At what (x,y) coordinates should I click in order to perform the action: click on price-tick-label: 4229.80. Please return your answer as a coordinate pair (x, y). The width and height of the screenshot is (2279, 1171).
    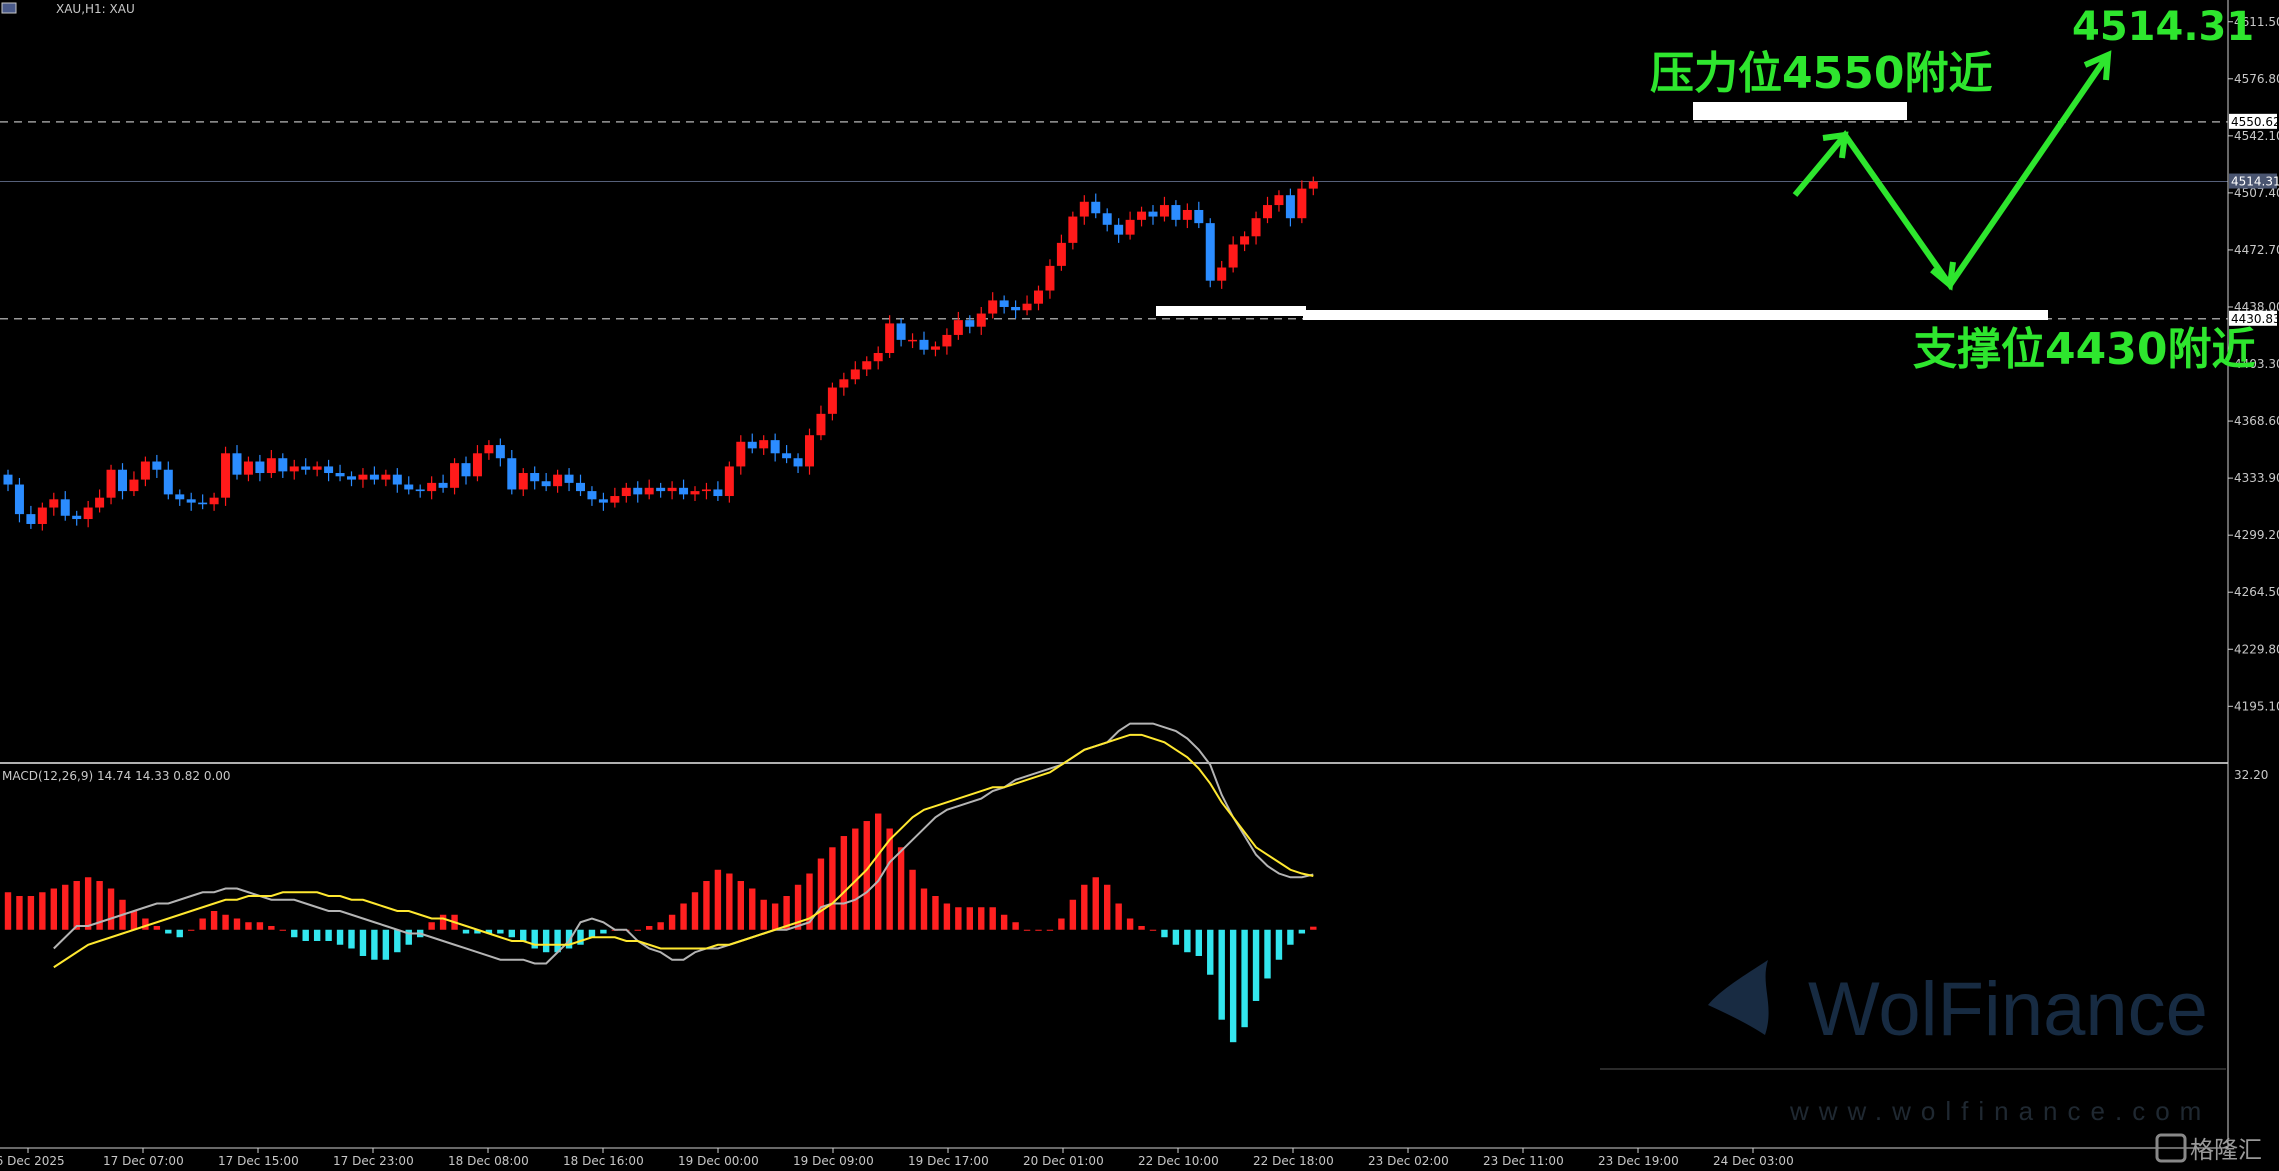
    Looking at the image, I should click on (2256, 649).